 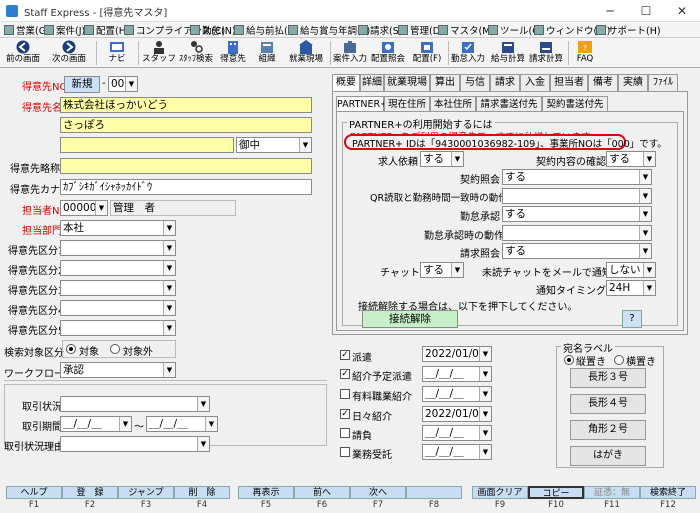 What do you see at coordinates (196, 53) in the screenshot?
I see `staff-search-button: ｽﾀｯﾌ検索` at bounding box center [196, 53].